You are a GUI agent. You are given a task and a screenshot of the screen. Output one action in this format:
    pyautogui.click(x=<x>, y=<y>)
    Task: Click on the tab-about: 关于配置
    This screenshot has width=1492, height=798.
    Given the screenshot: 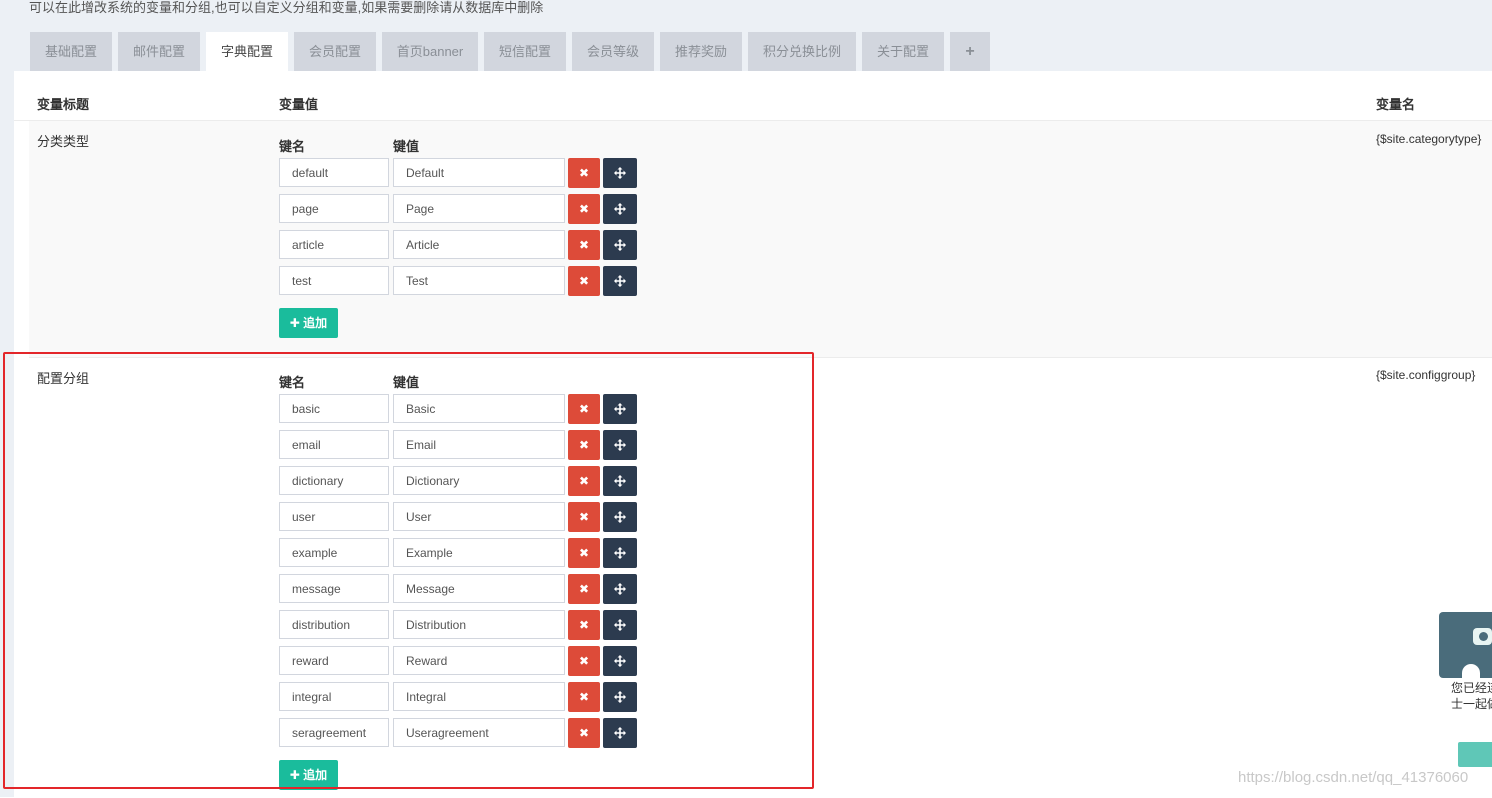 What is the action you would take?
    pyautogui.click(x=903, y=51)
    